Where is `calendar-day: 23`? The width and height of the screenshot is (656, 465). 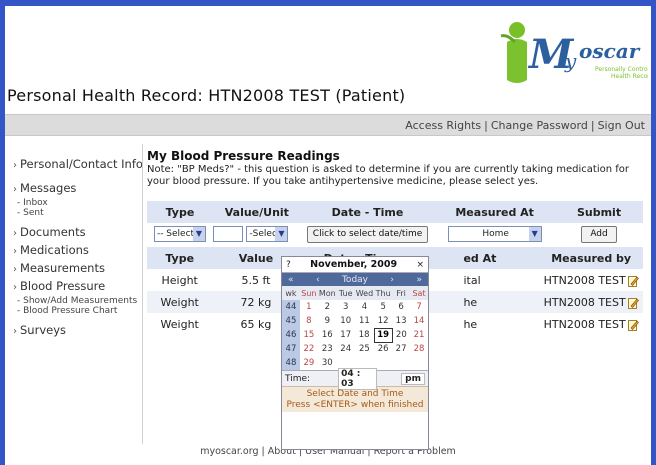
calendar-day: 23 is located at coordinates (327, 349).